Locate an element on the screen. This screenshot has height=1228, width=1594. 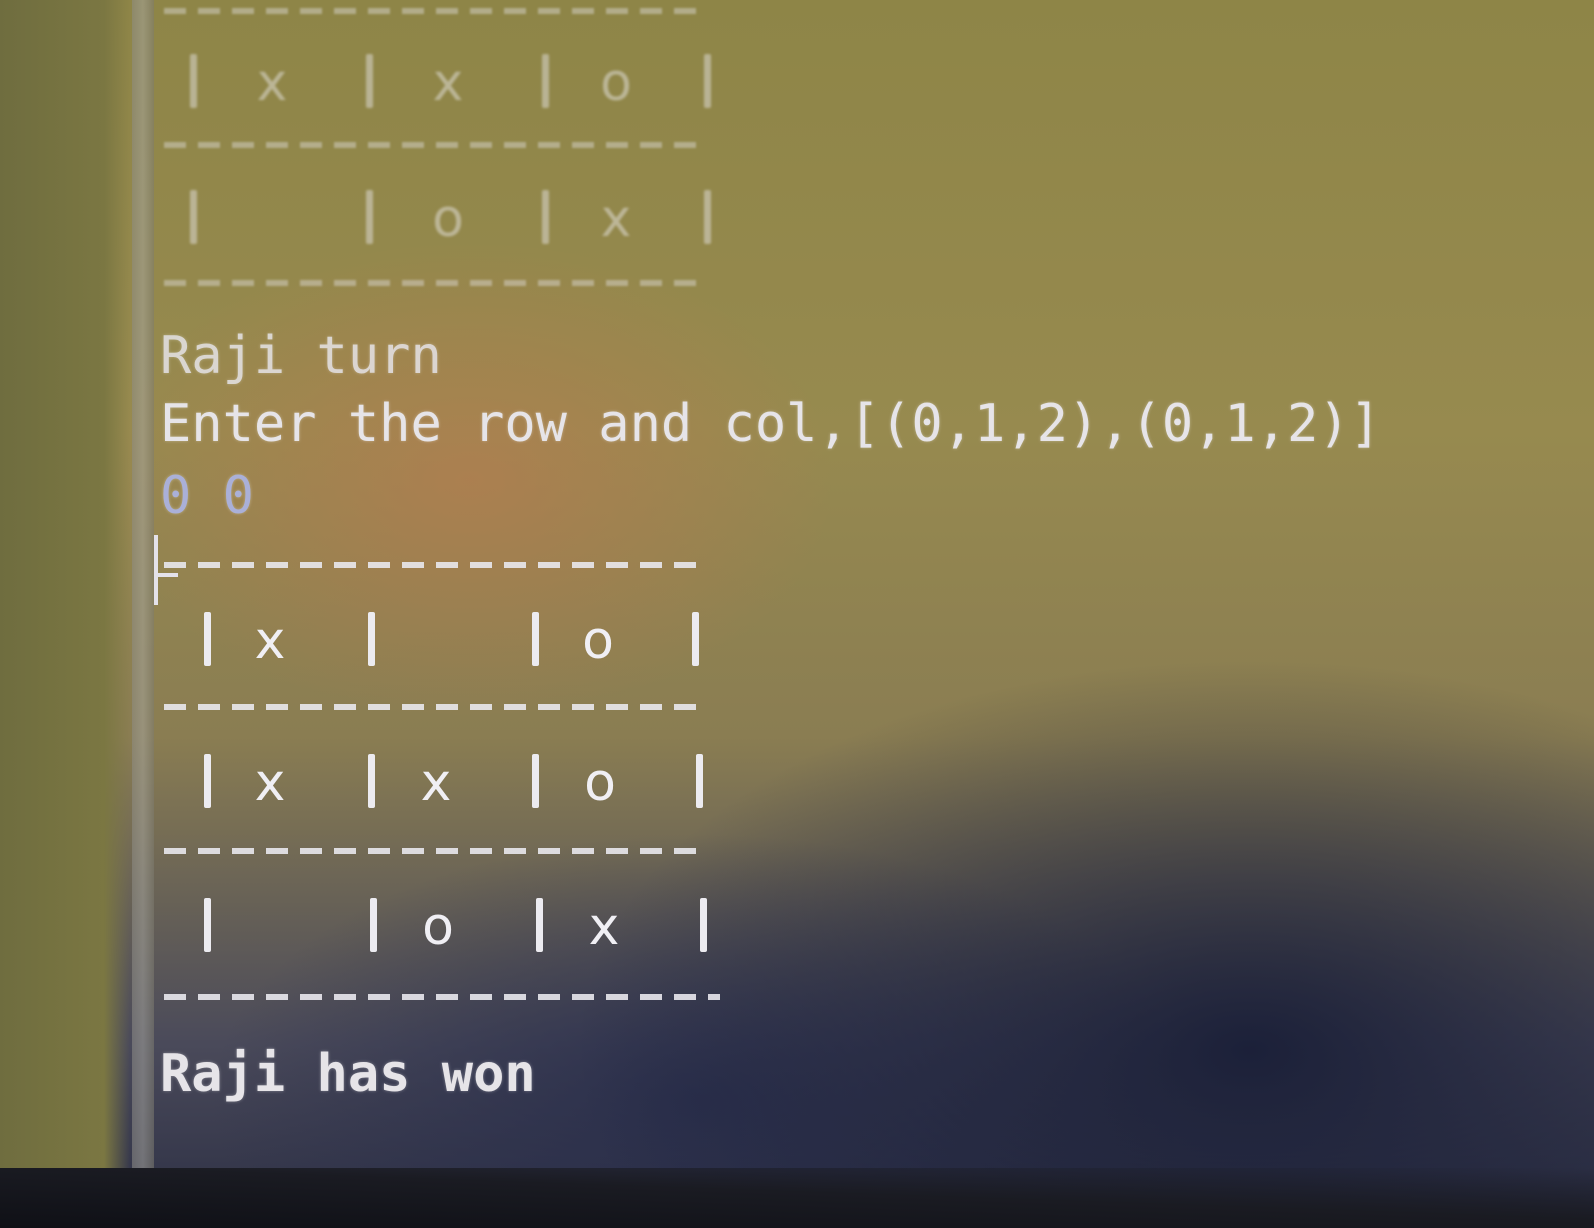
input-prompt-line: Enter the row and col,[(0,1,2),(0,1,2)] is located at coordinates (770, 424).